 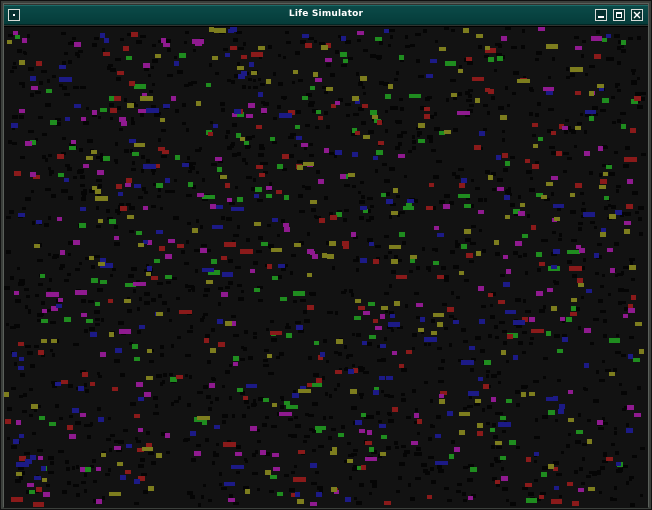 I want to click on close-icon, so click(x=637, y=15).